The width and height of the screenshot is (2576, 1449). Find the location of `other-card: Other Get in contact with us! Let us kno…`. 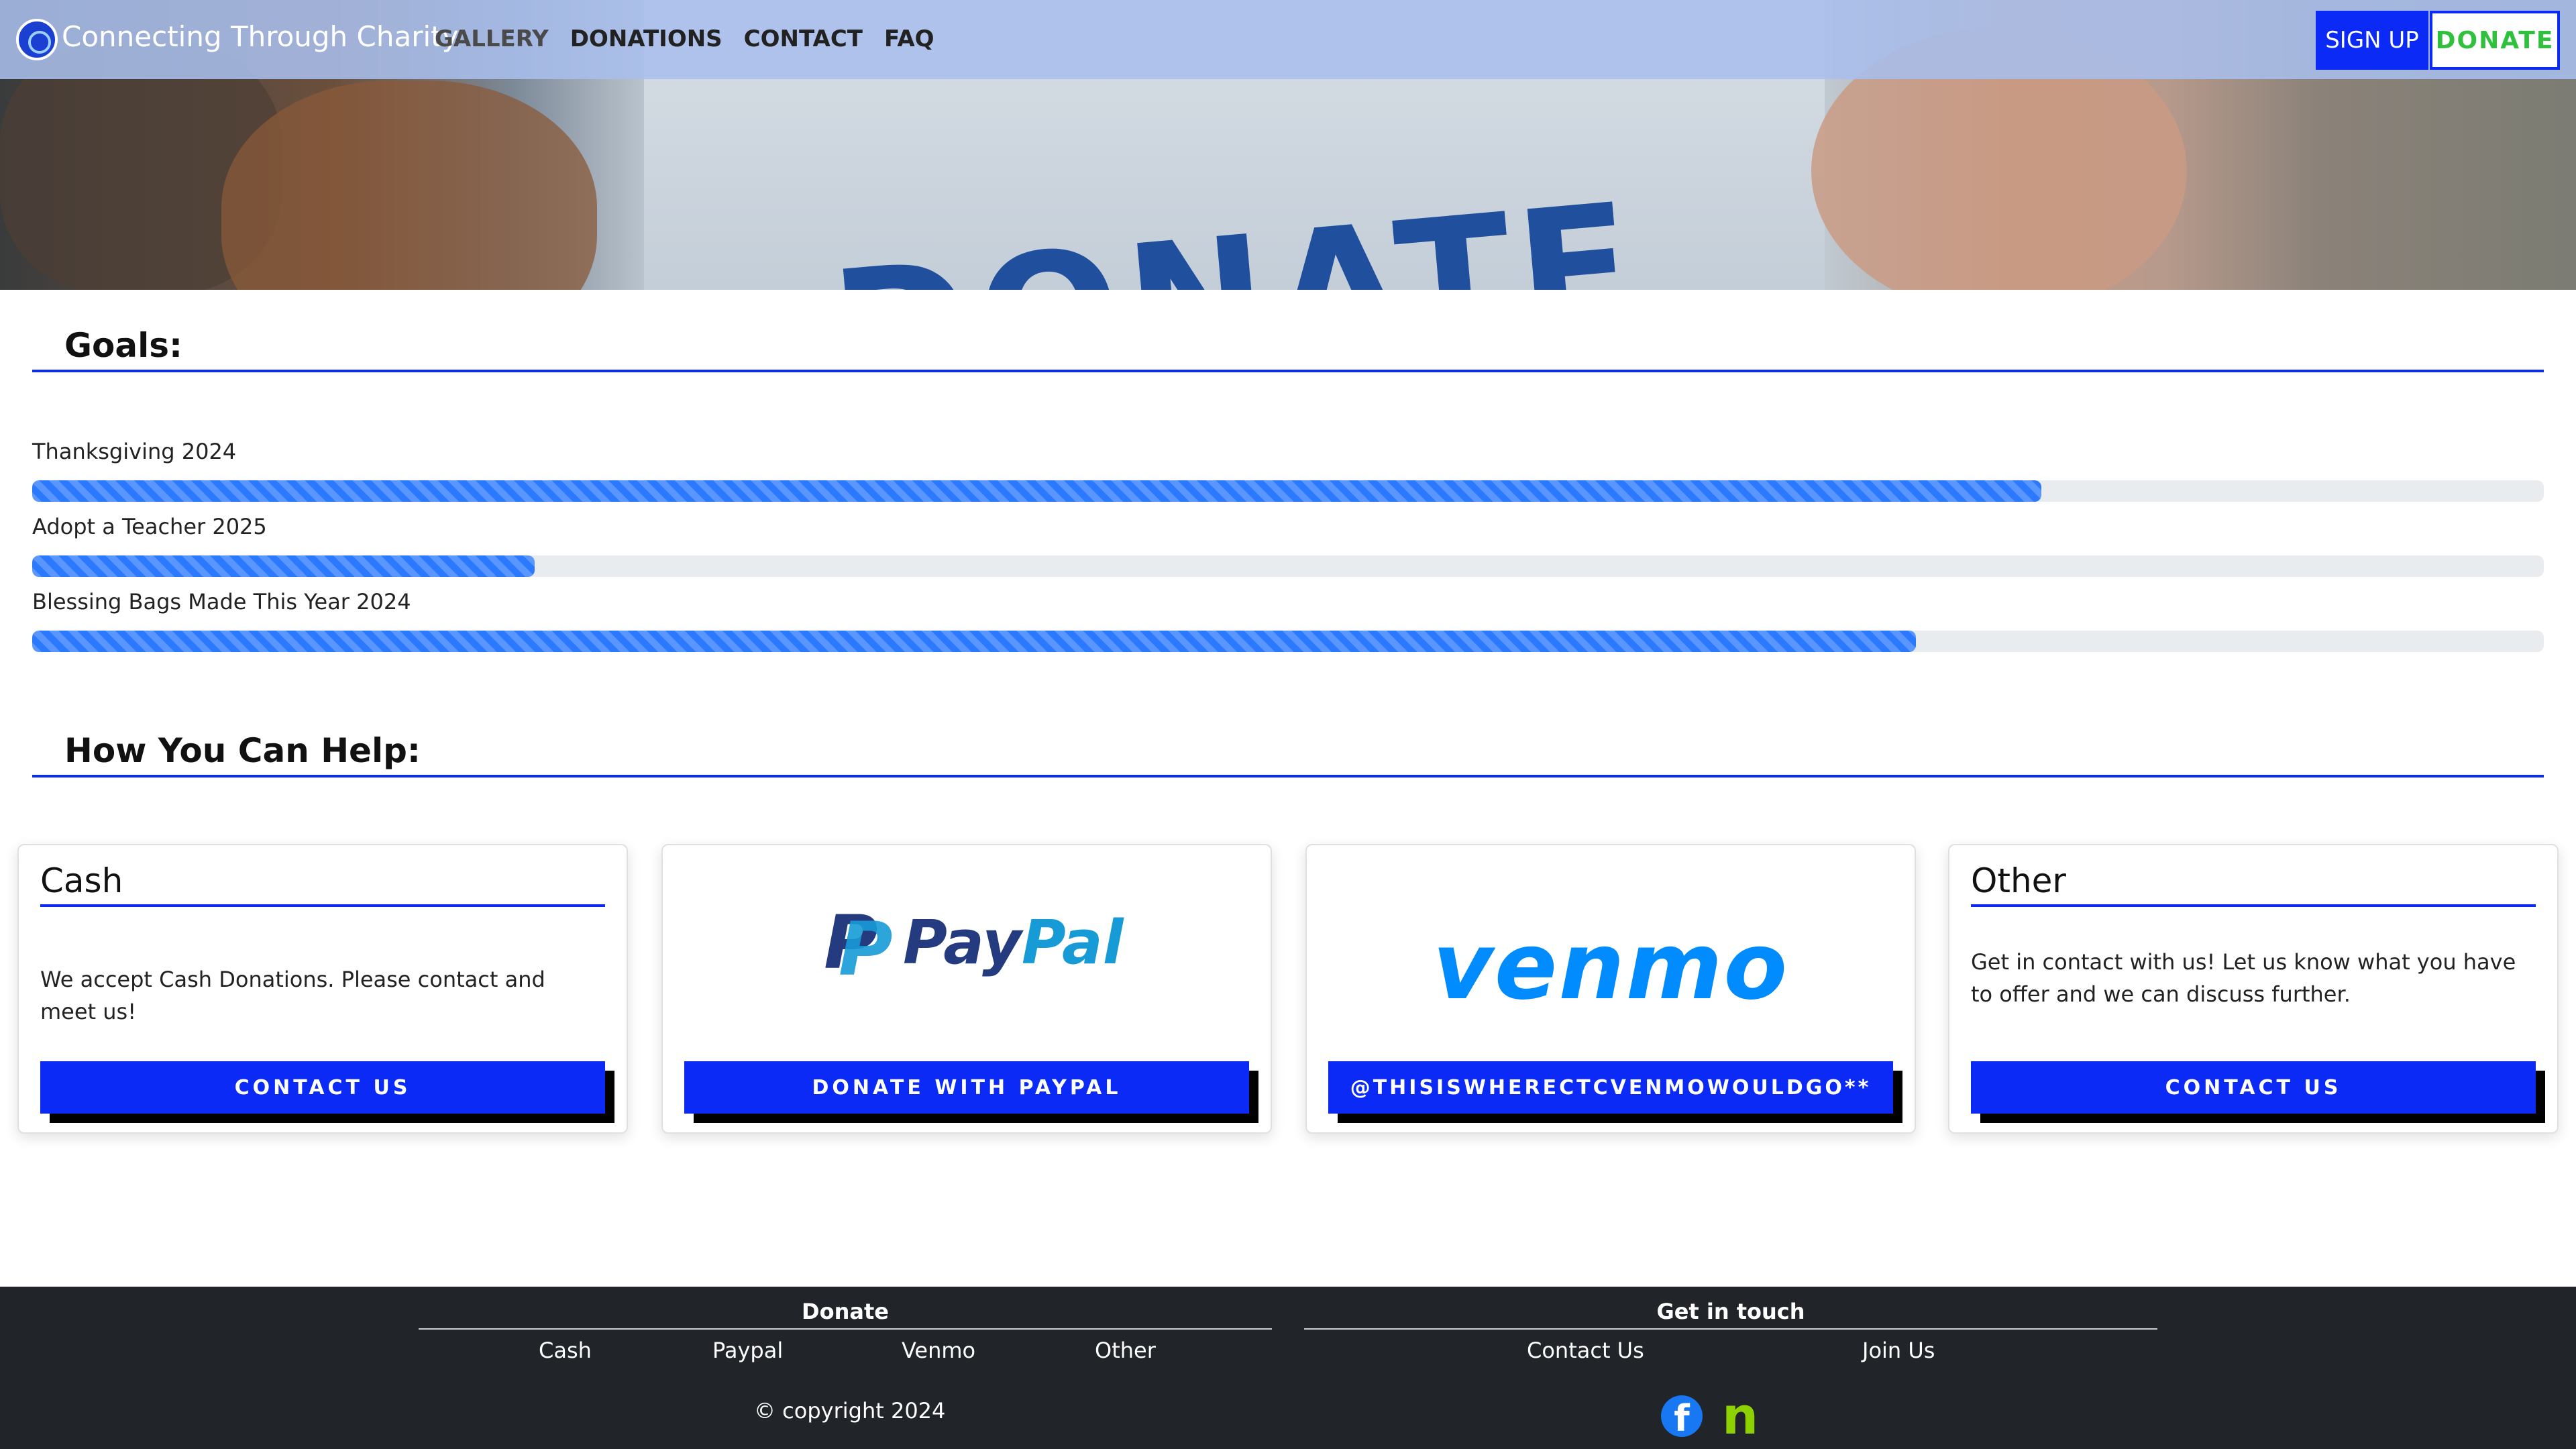

other-card: Other Get in contact with us! Let us kno… is located at coordinates (2253, 989).